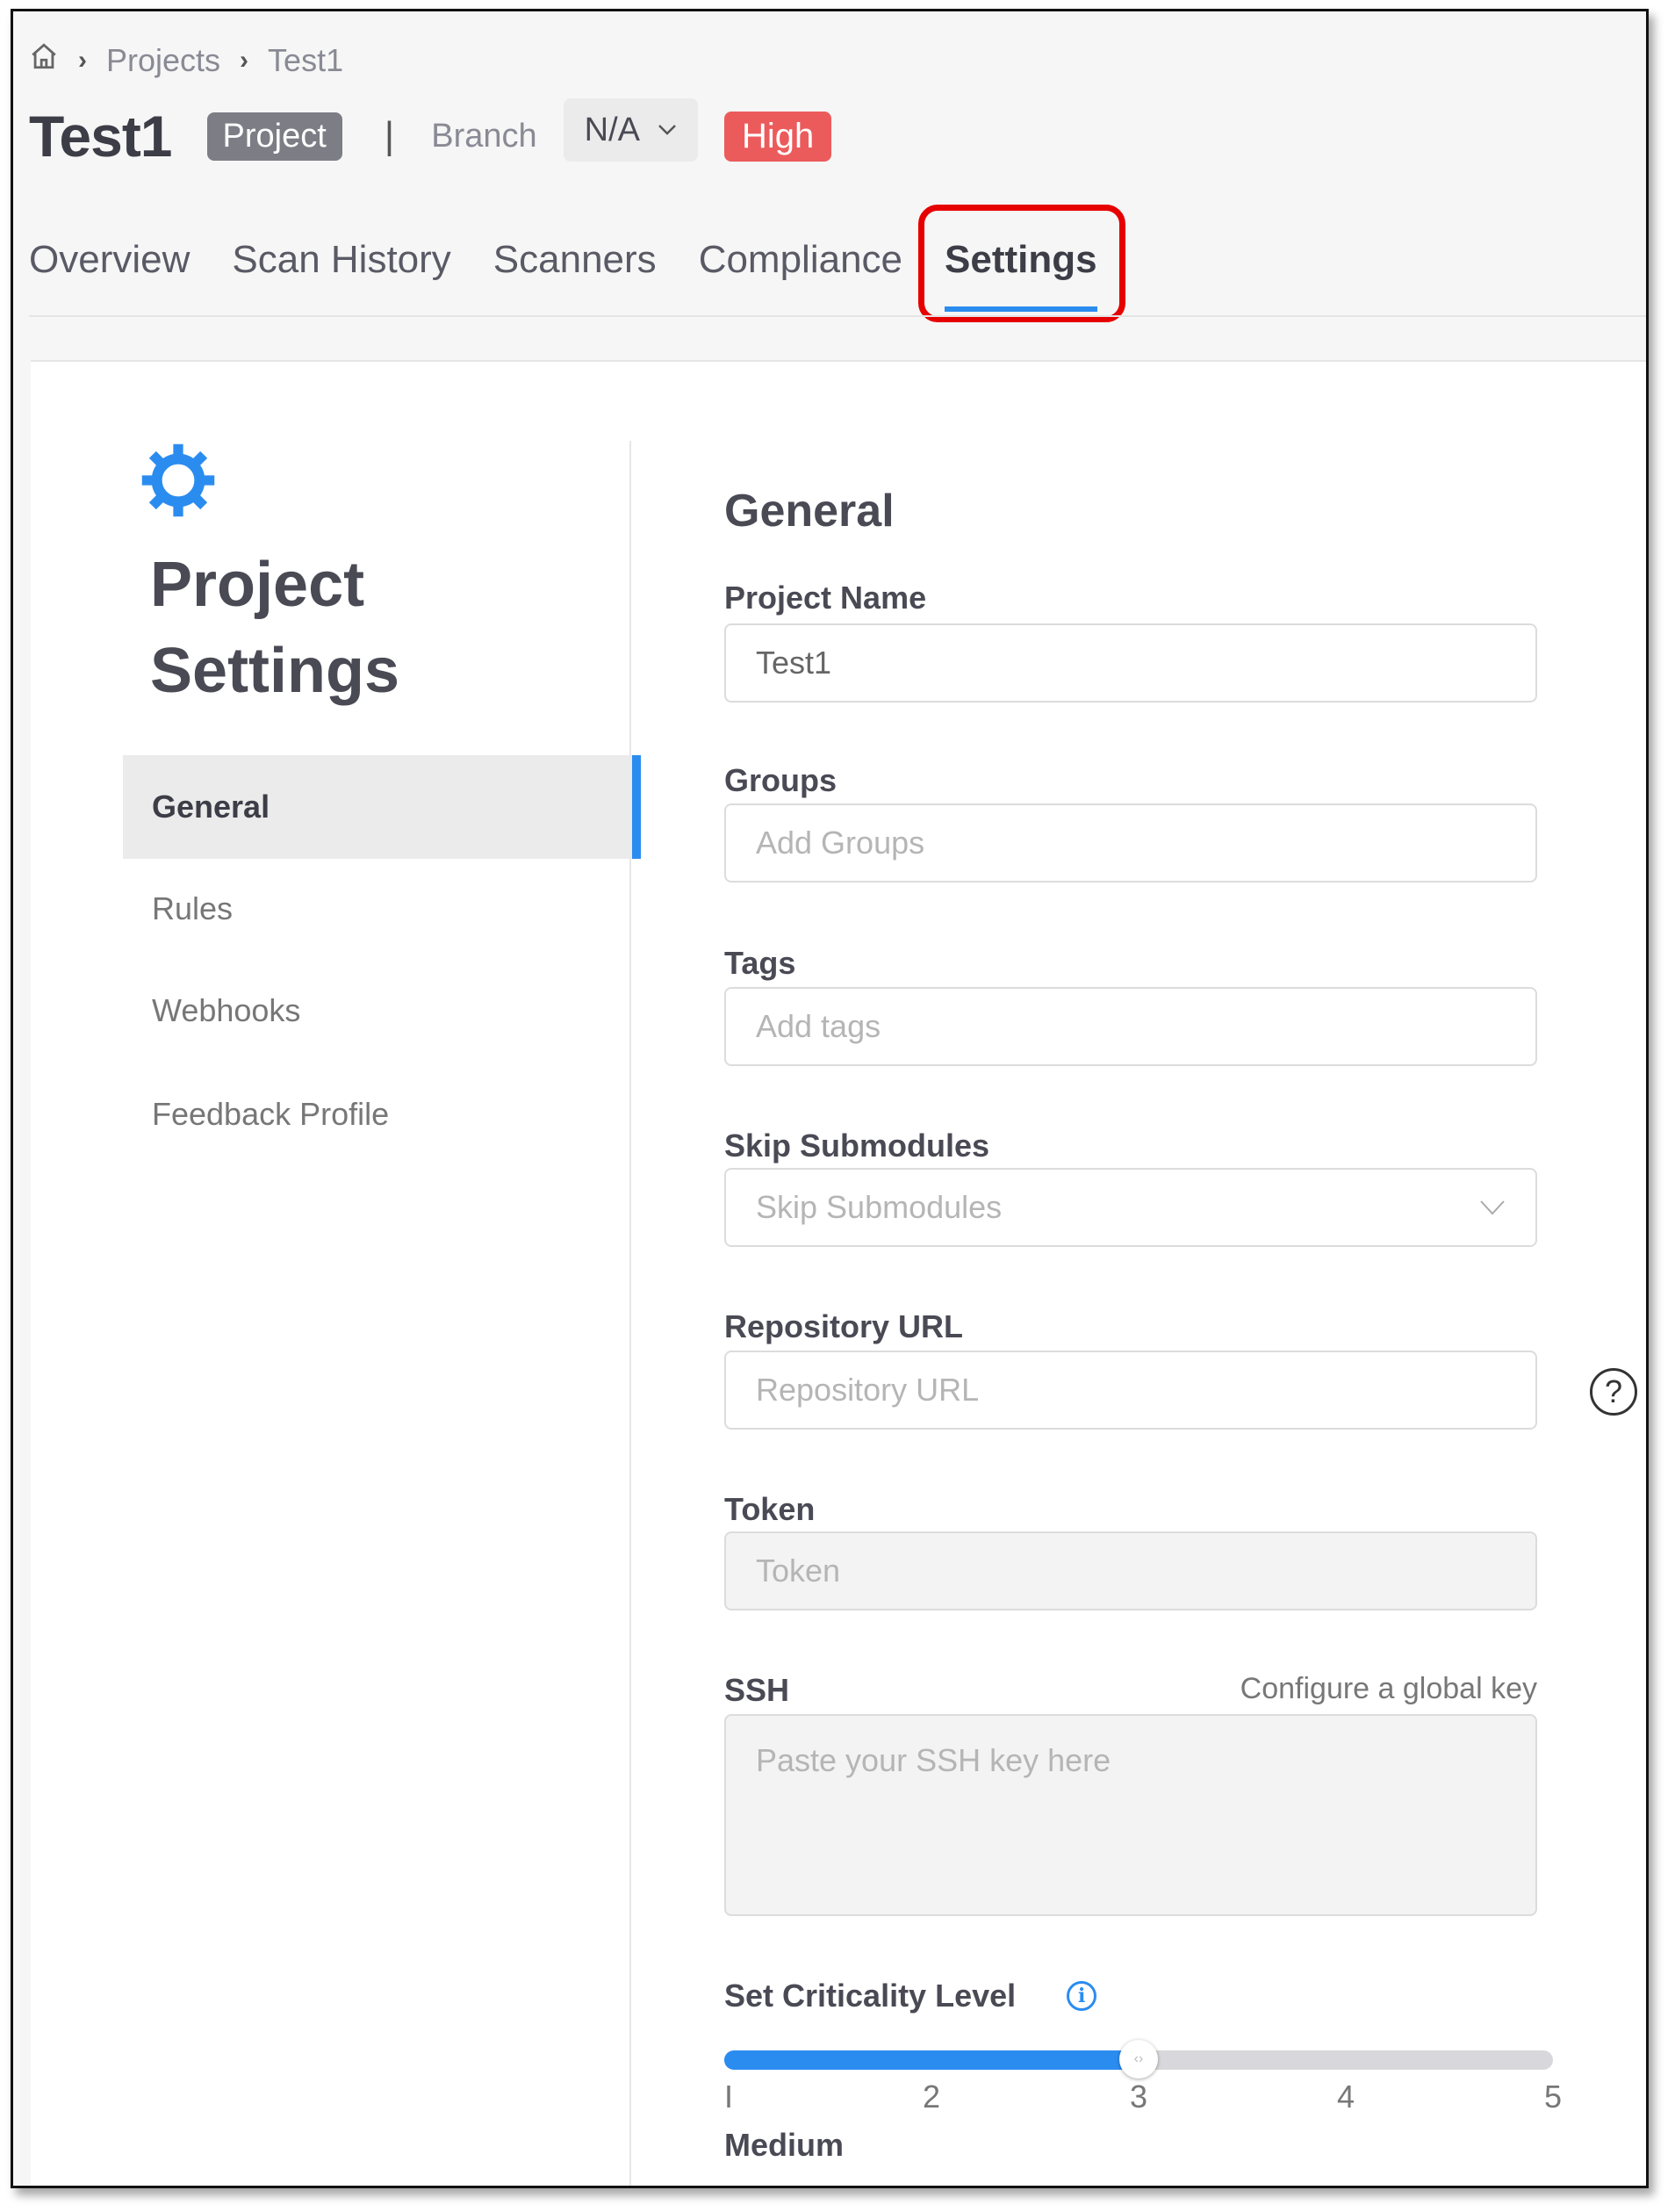 The height and width of the screenshot is (2212, 1675). Describe the element at coordinates (630, 1313) in the screenshot. I see `sidebar-divider` at that location.